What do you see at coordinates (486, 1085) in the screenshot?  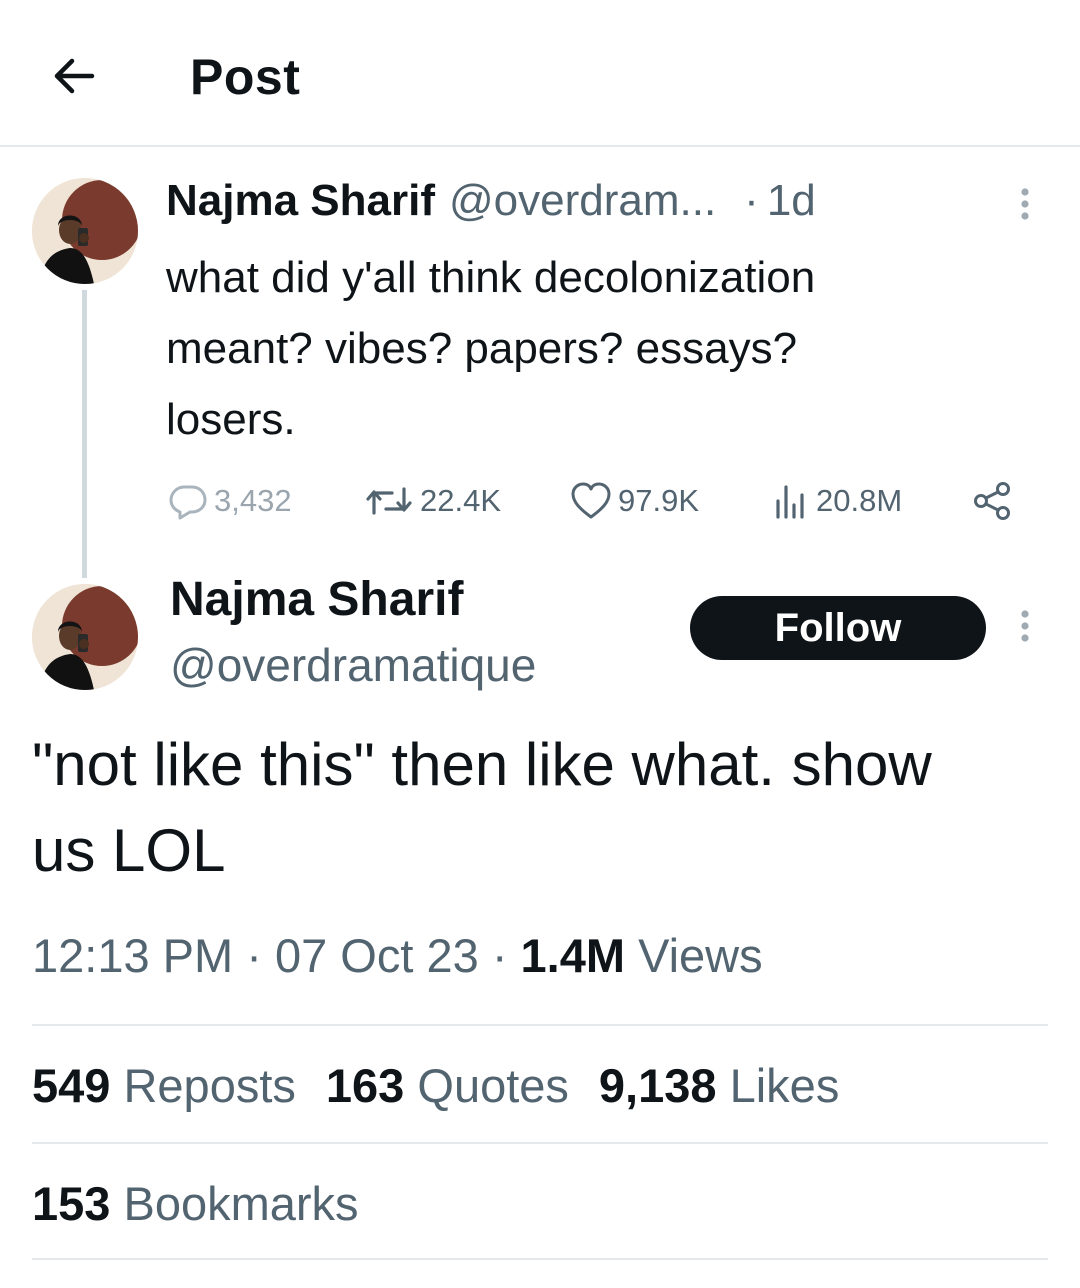 I see `quotes-label: Quotes` at bounding box center [486, 1085].